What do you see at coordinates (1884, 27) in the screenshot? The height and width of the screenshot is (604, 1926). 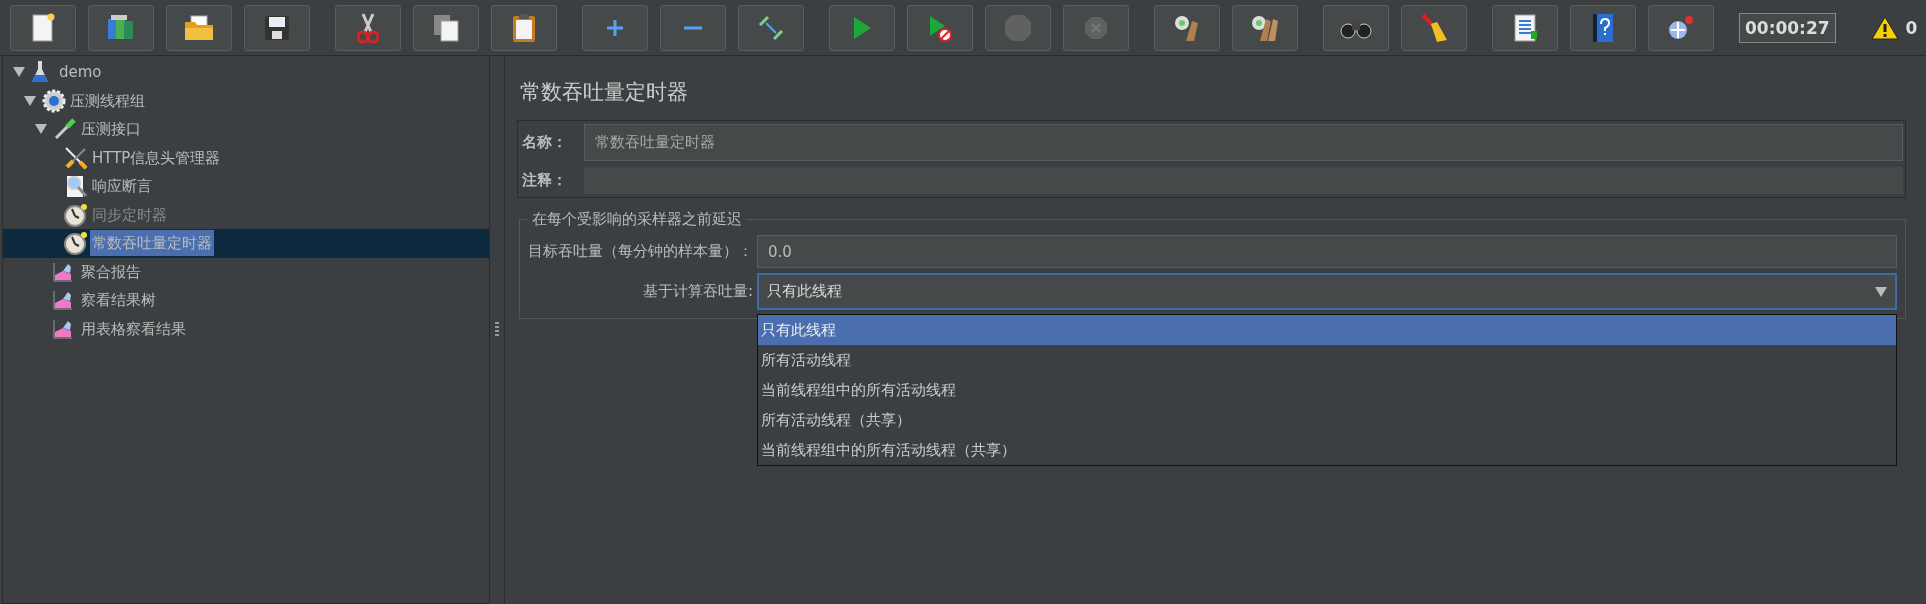 I see `warning-icon` at bounding box center [1884, 27].